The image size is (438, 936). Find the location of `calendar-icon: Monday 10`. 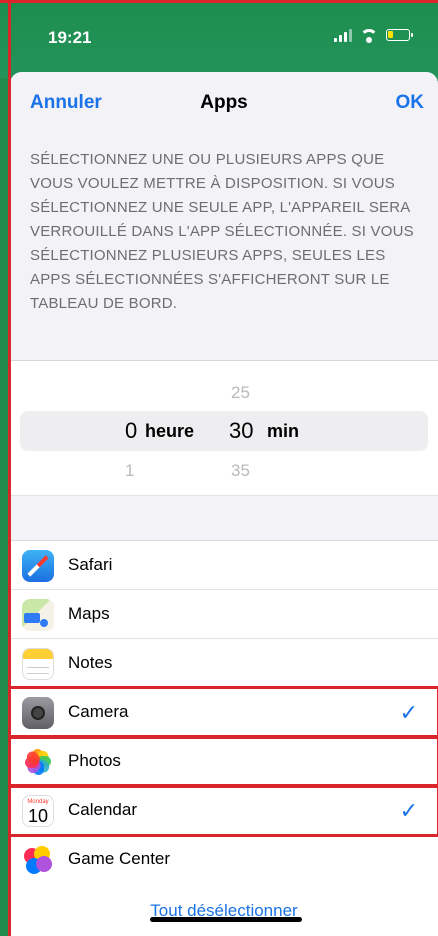

calendar-icon: Monday 10 is located at coordinates (38, 811).